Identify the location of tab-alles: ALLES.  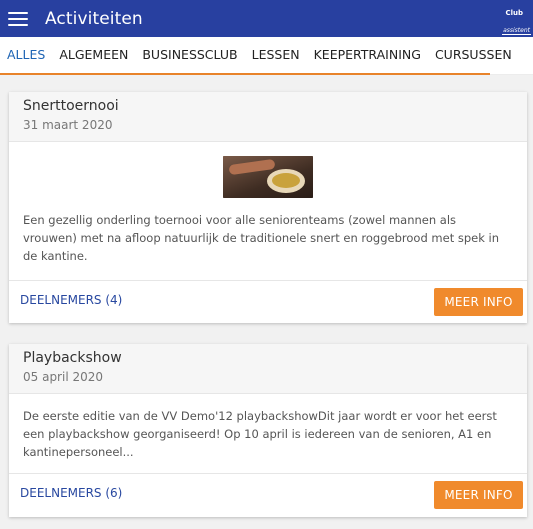
(26, 55).